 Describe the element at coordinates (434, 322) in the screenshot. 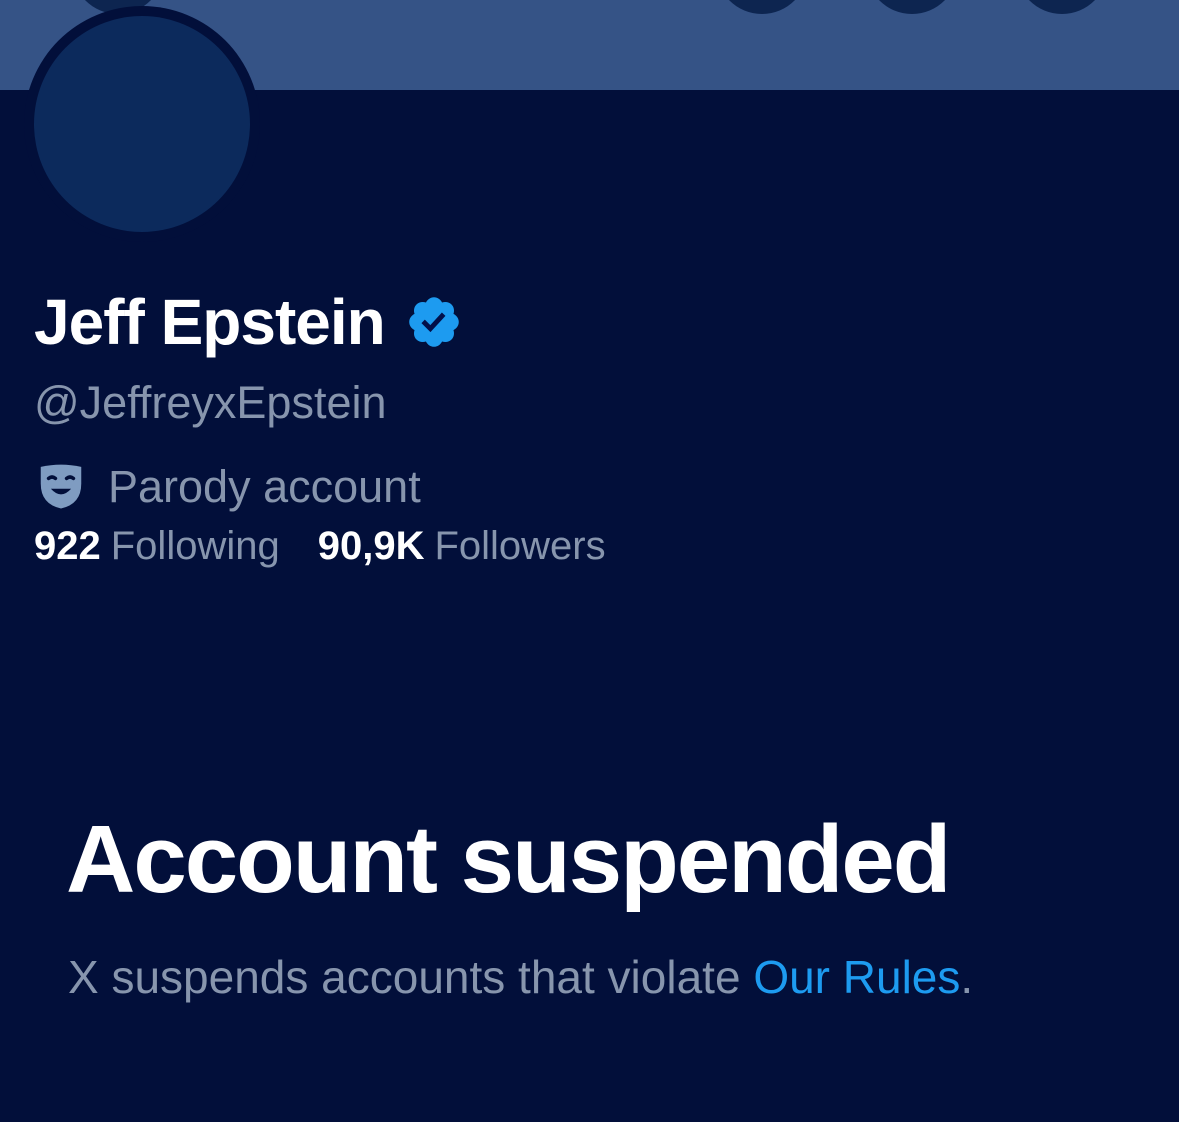

I see `verified-badge-icon` at that location.